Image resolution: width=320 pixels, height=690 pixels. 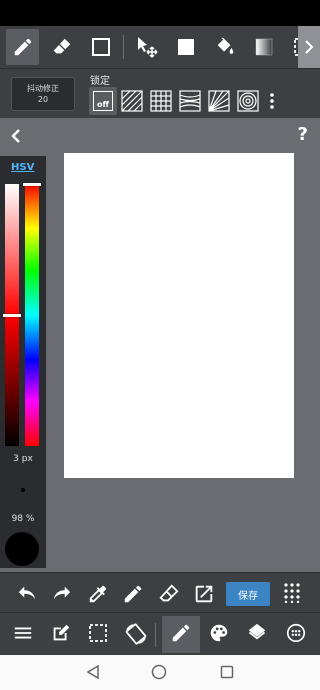 I want to click on hue-slider, so click(x=32, y=315).